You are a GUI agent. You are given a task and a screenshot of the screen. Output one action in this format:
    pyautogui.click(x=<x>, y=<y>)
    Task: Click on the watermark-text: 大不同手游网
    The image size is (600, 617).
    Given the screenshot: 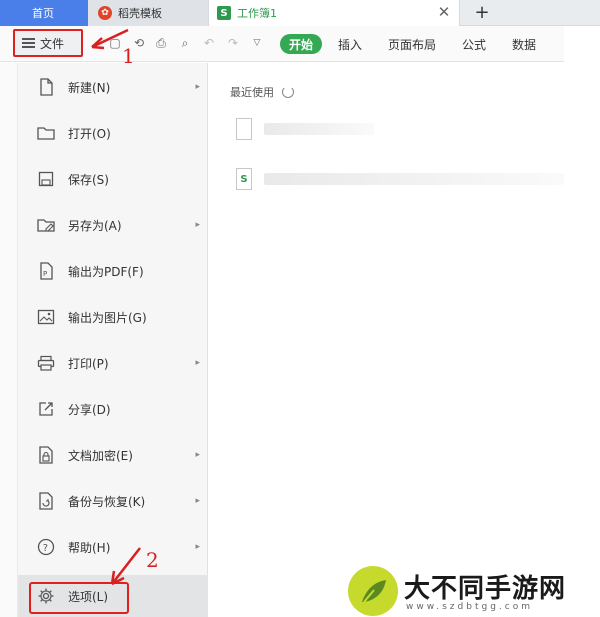 What is the action you would take?
    pyautogui.click(x=485, y=589)
    